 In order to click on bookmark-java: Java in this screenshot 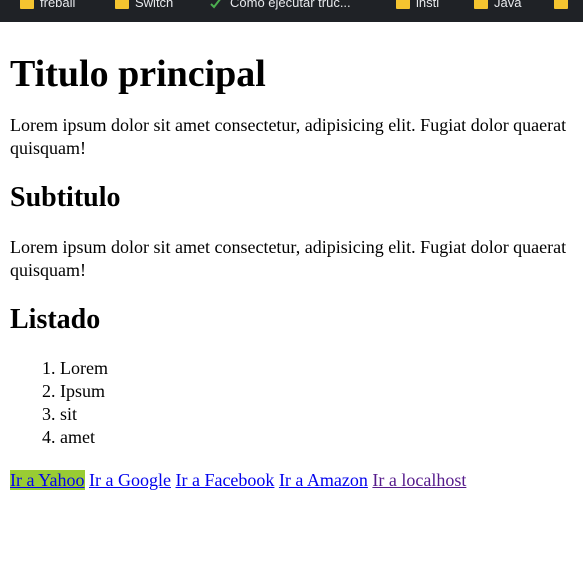, I will do `click(497, 7)`.